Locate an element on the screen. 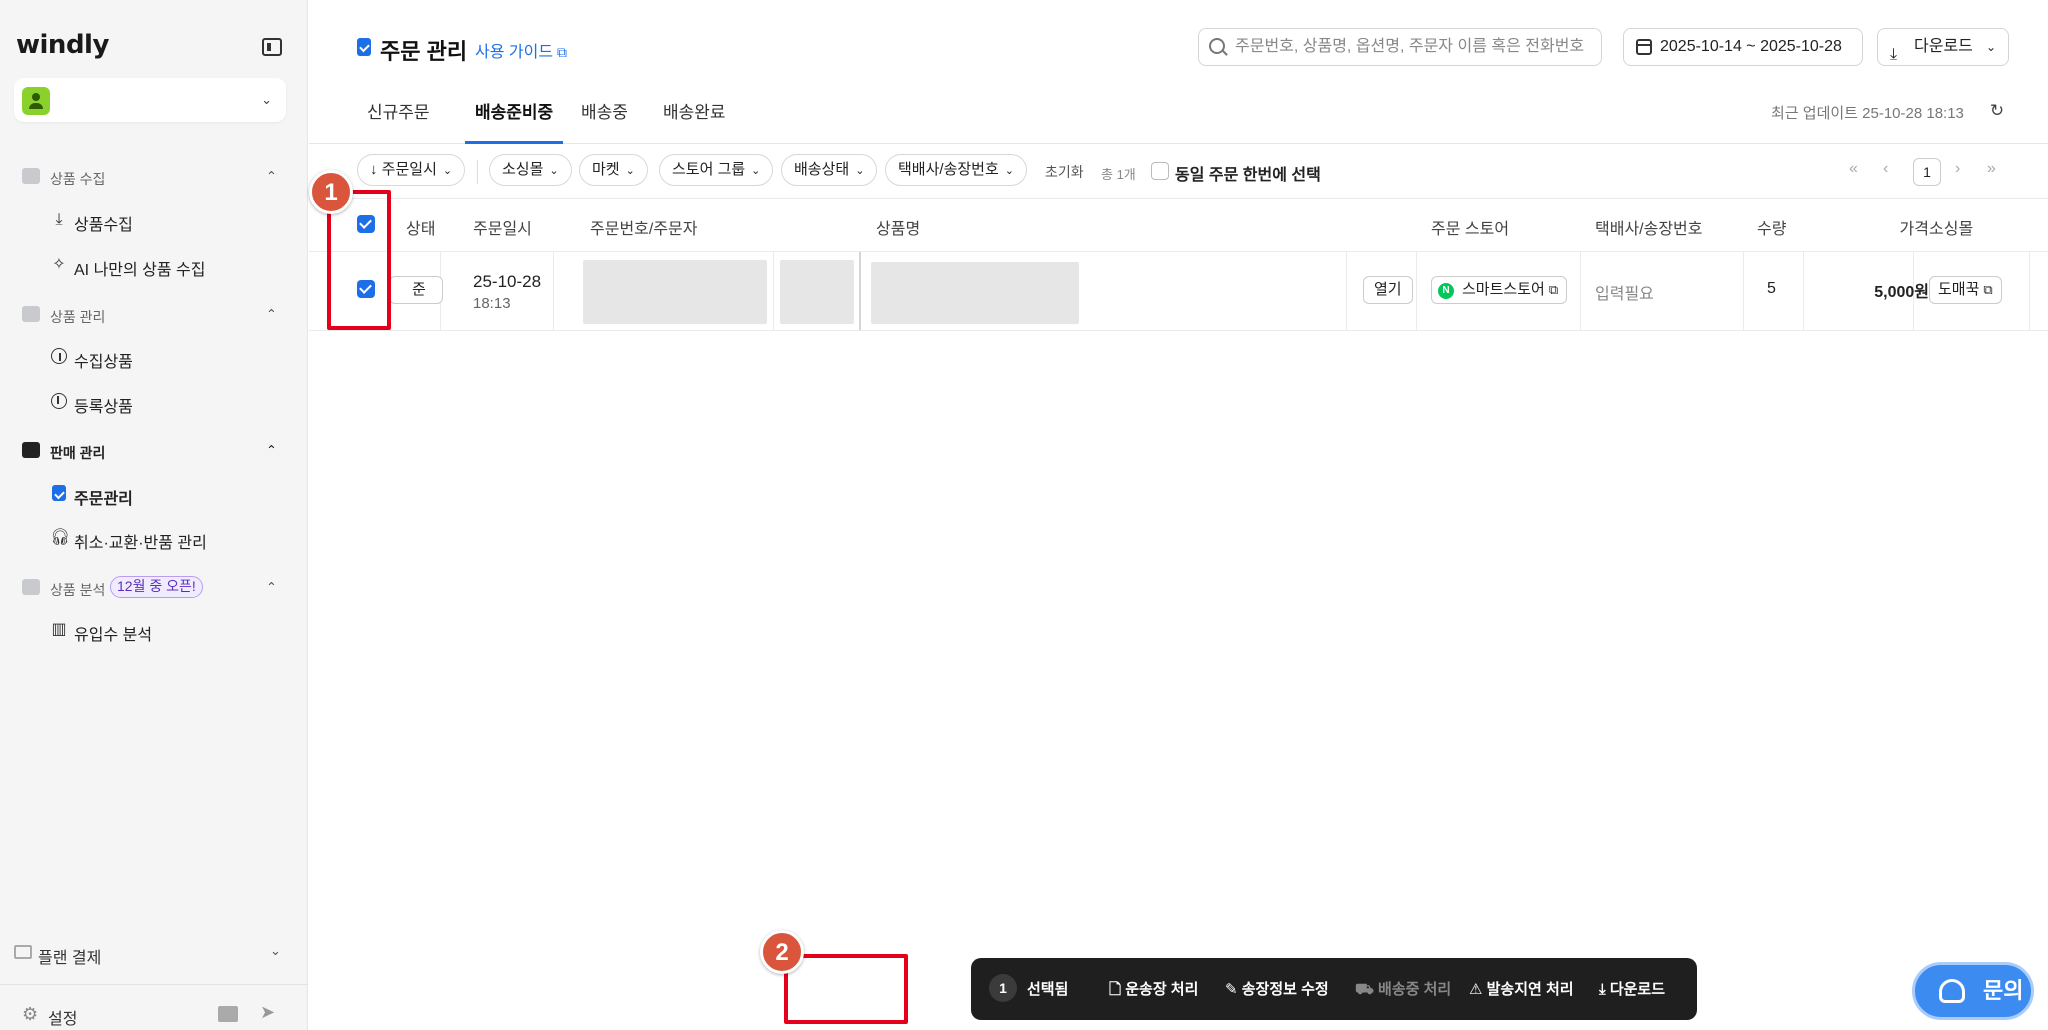 The image size is (2048, 1030). tab-preparing: 배송준비중 is located at coordinates (514, 121).